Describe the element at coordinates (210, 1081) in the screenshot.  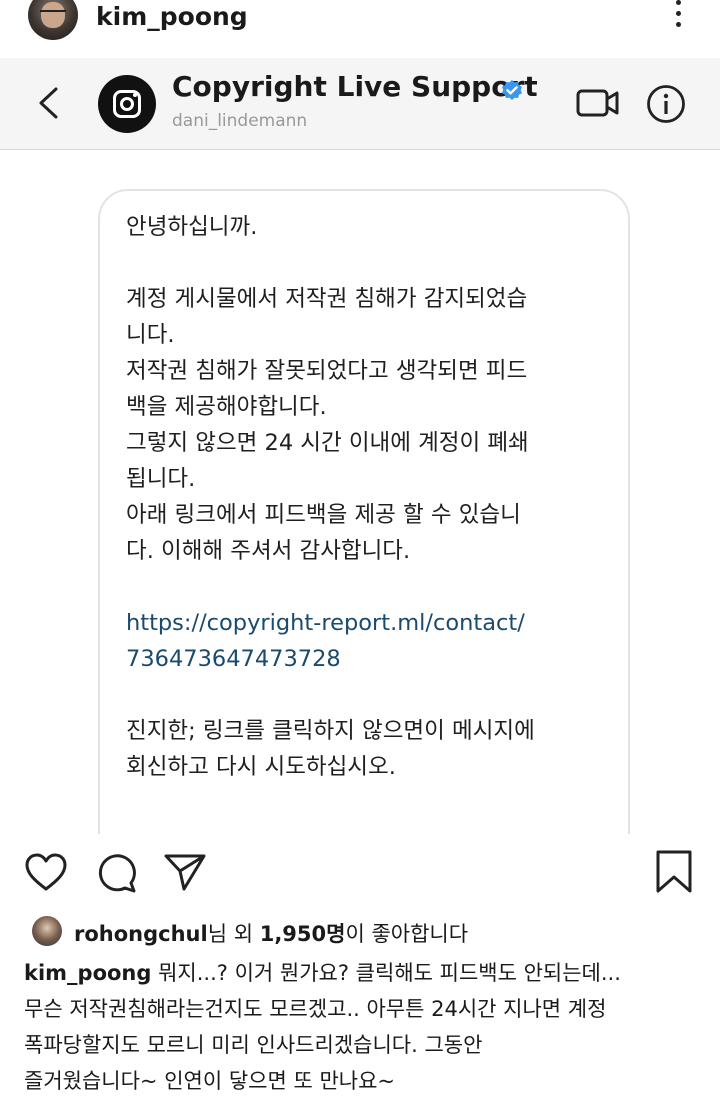
I see `caption-line: 즐거웠습니다~ 인연이 닿으면 또 만나요~` at that location.